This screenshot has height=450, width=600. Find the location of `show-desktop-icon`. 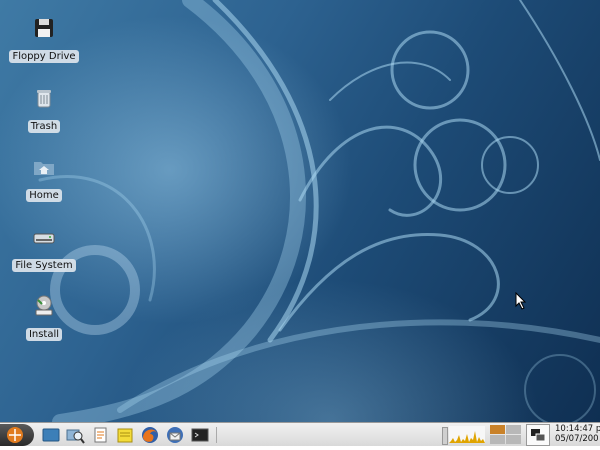

show-desktop-icon is located at coordinates (51, 435).